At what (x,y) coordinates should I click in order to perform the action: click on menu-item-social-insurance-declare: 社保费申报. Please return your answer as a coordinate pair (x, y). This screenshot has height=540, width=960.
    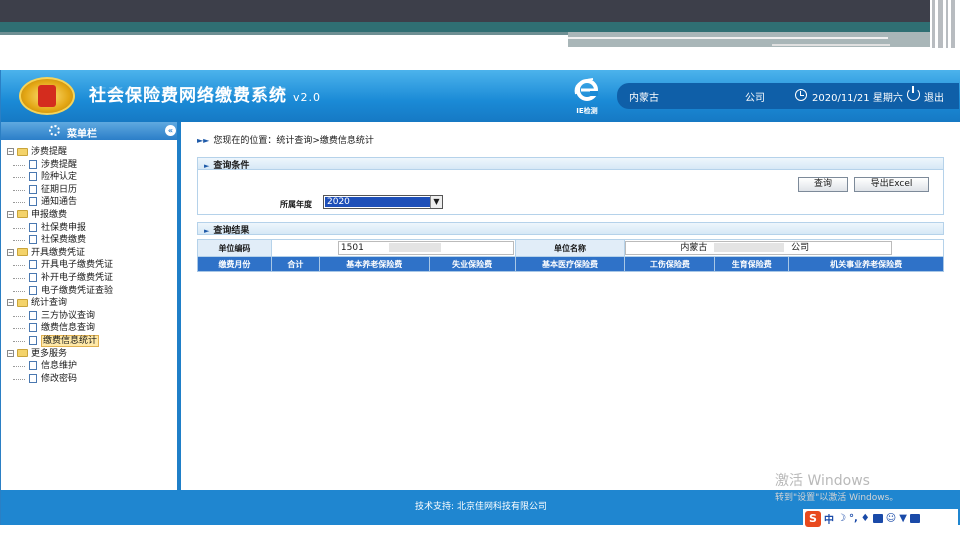
    Looking at the image, I should click on (60, 228).